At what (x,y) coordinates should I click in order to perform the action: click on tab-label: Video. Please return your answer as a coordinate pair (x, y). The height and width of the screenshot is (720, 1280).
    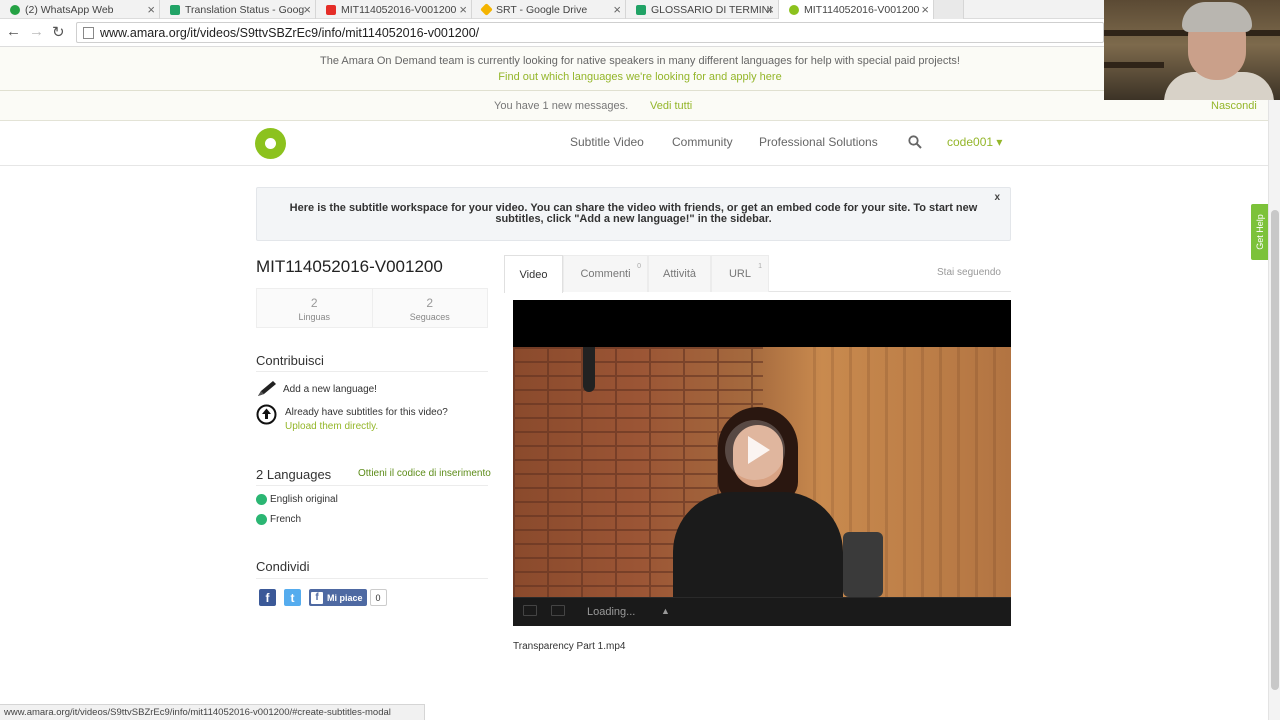
    Looking at the image, I should click on (533, 274).